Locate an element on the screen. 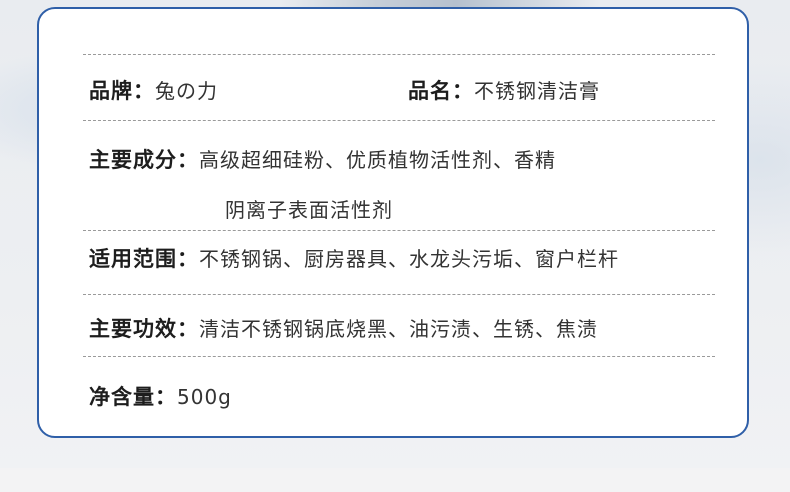 This screenshot has width=790, height=492. product-name-row: 品名：不锈钢清洁膏 is located at coordinates (567, 90).